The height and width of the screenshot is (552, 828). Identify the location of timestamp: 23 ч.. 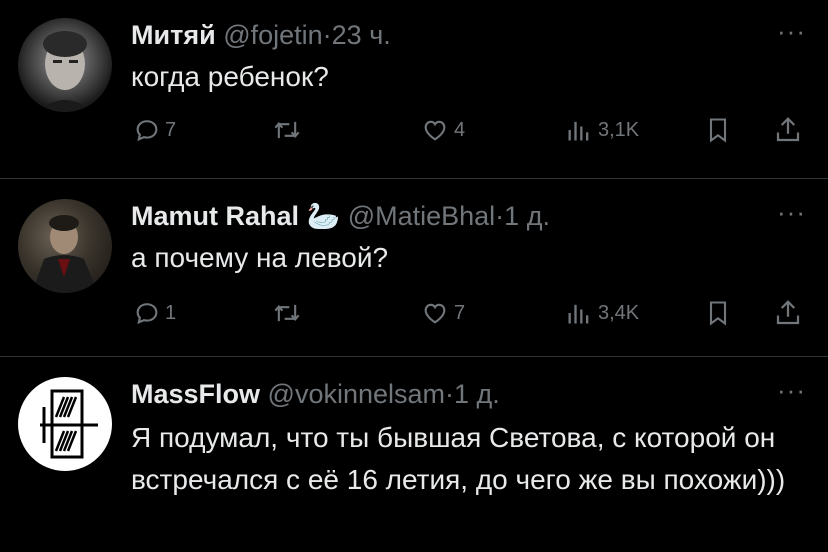
(361, 35).